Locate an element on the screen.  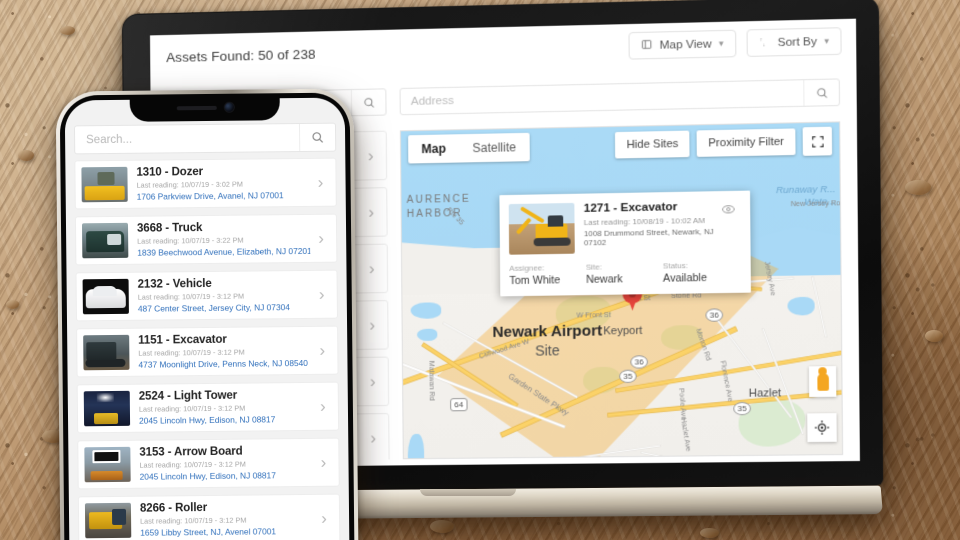
address-search-input: Address is located at coordinates (602, 97).